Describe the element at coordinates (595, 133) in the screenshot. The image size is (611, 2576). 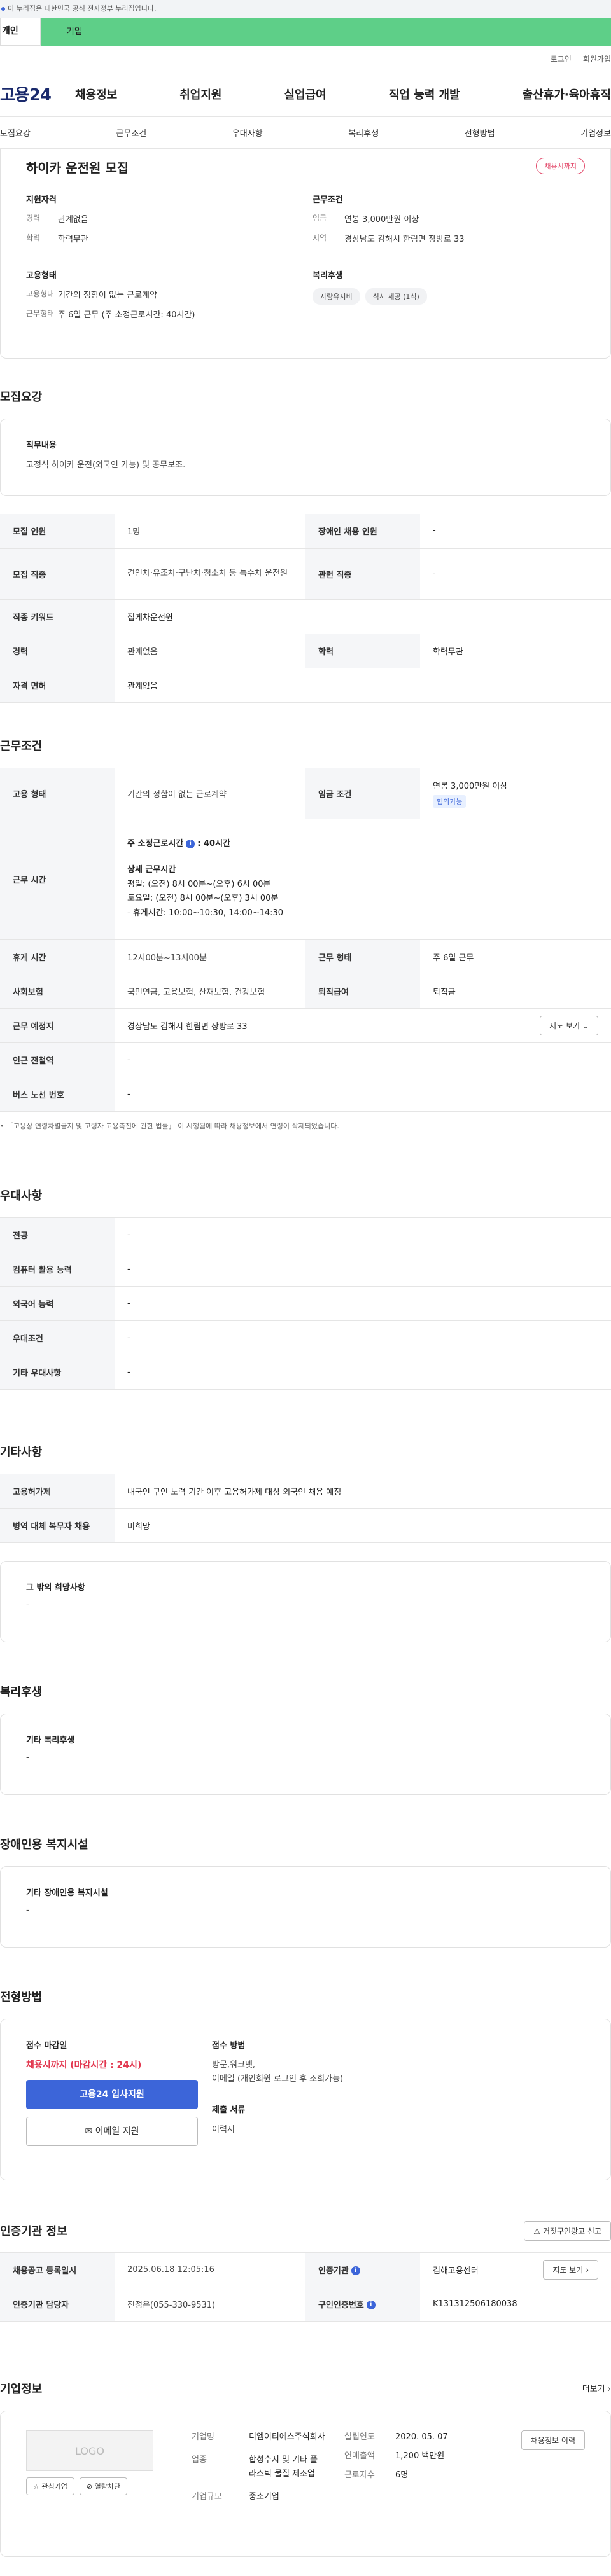
I see `subnav-company: 기업정보` at that location.